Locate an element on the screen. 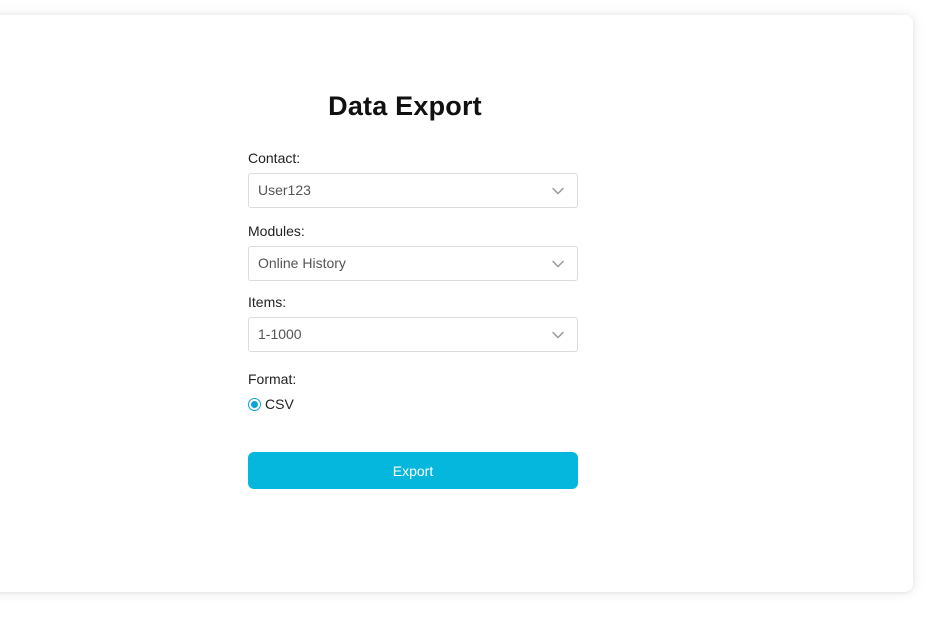 The width and height of the screenshot is (933, 617). modules-select-value: Online History is located at coordinates (302, 263).